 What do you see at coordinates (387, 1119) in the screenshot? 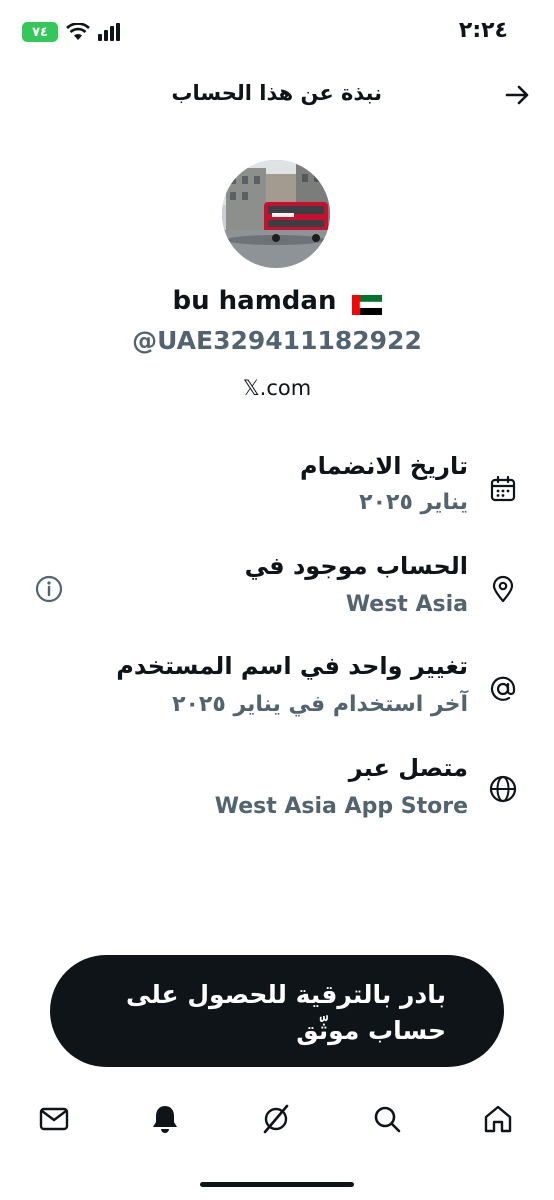
I see `search-icon` at bounding box center [387, 1119].